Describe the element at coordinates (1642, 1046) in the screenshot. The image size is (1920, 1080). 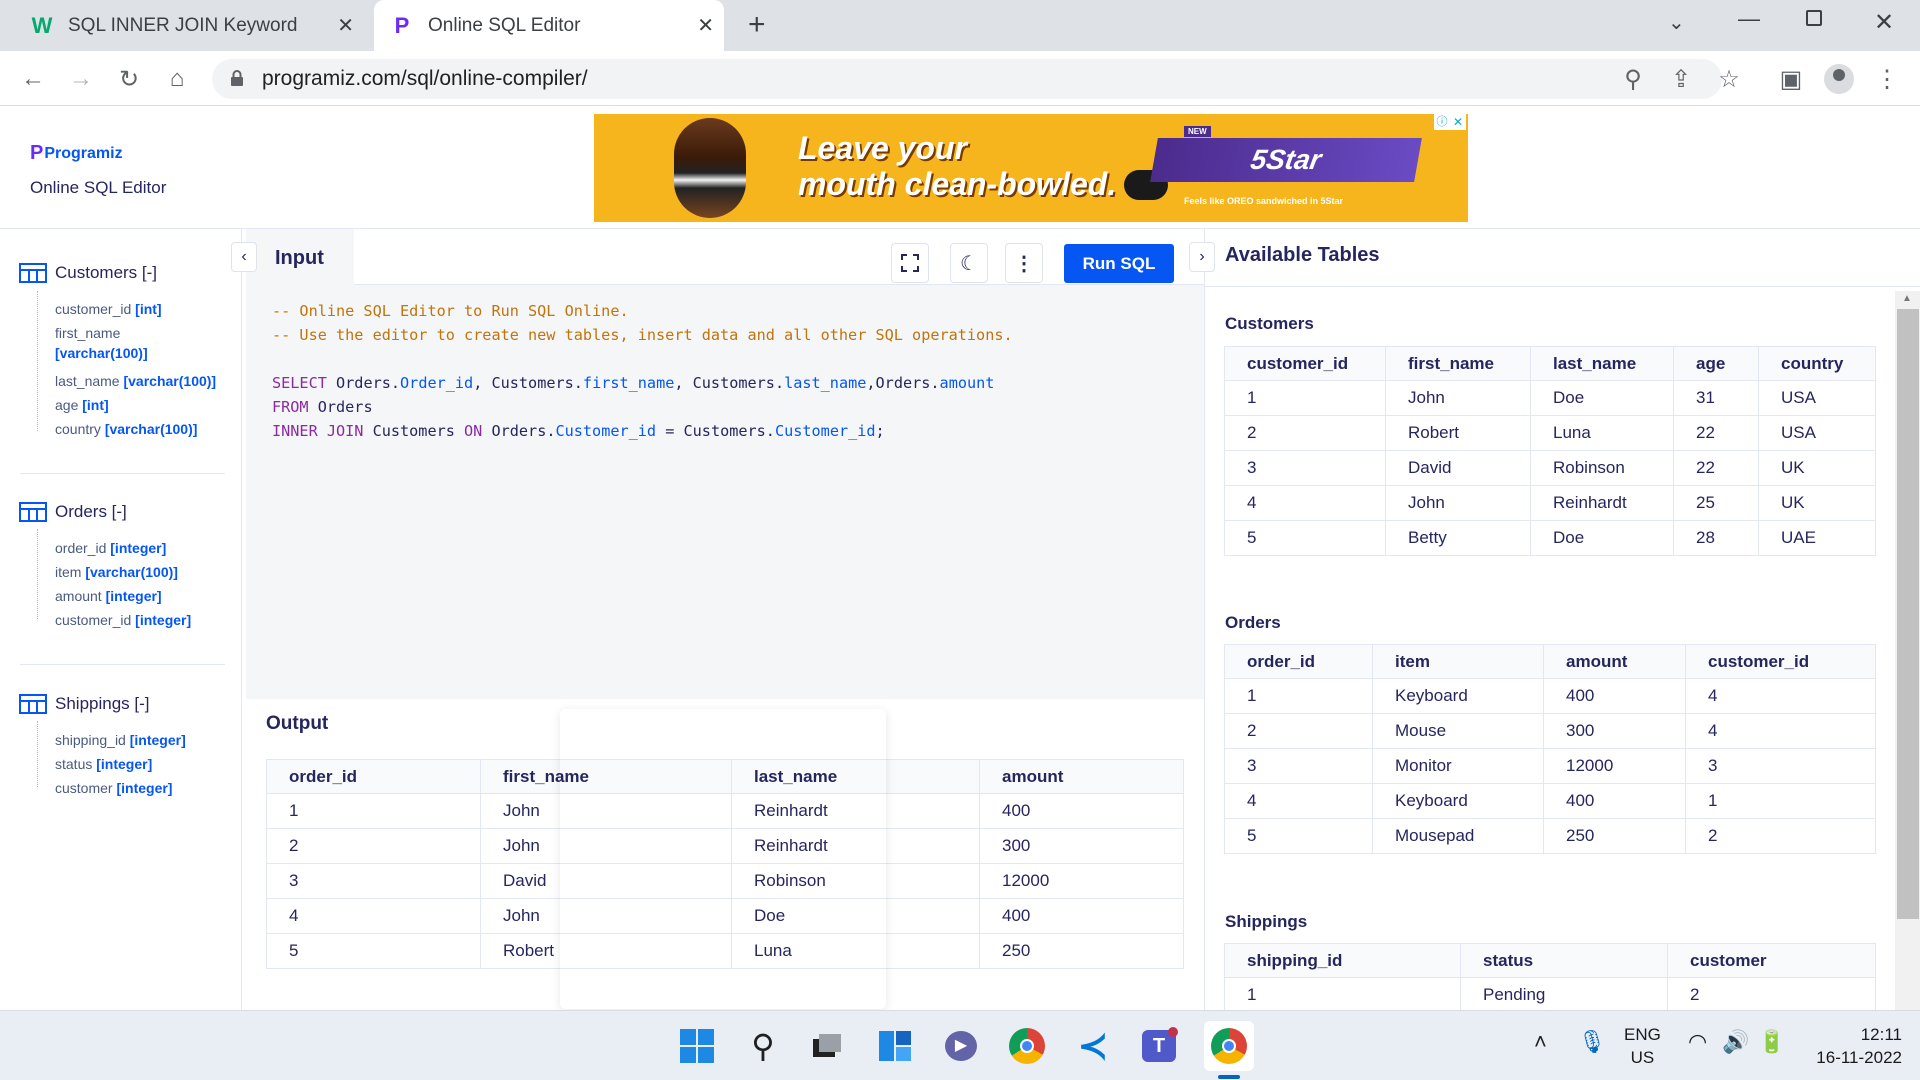
I see `language-indicator: ENG US` at that location.